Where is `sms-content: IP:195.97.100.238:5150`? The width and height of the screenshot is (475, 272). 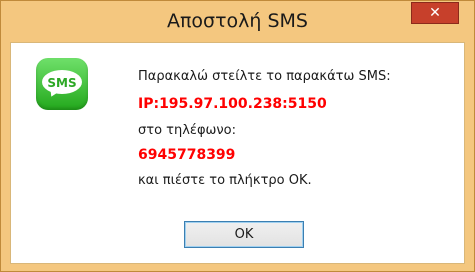
sms-content: IP:195.97.100.238:5150 is located at coordinates (232, 104).